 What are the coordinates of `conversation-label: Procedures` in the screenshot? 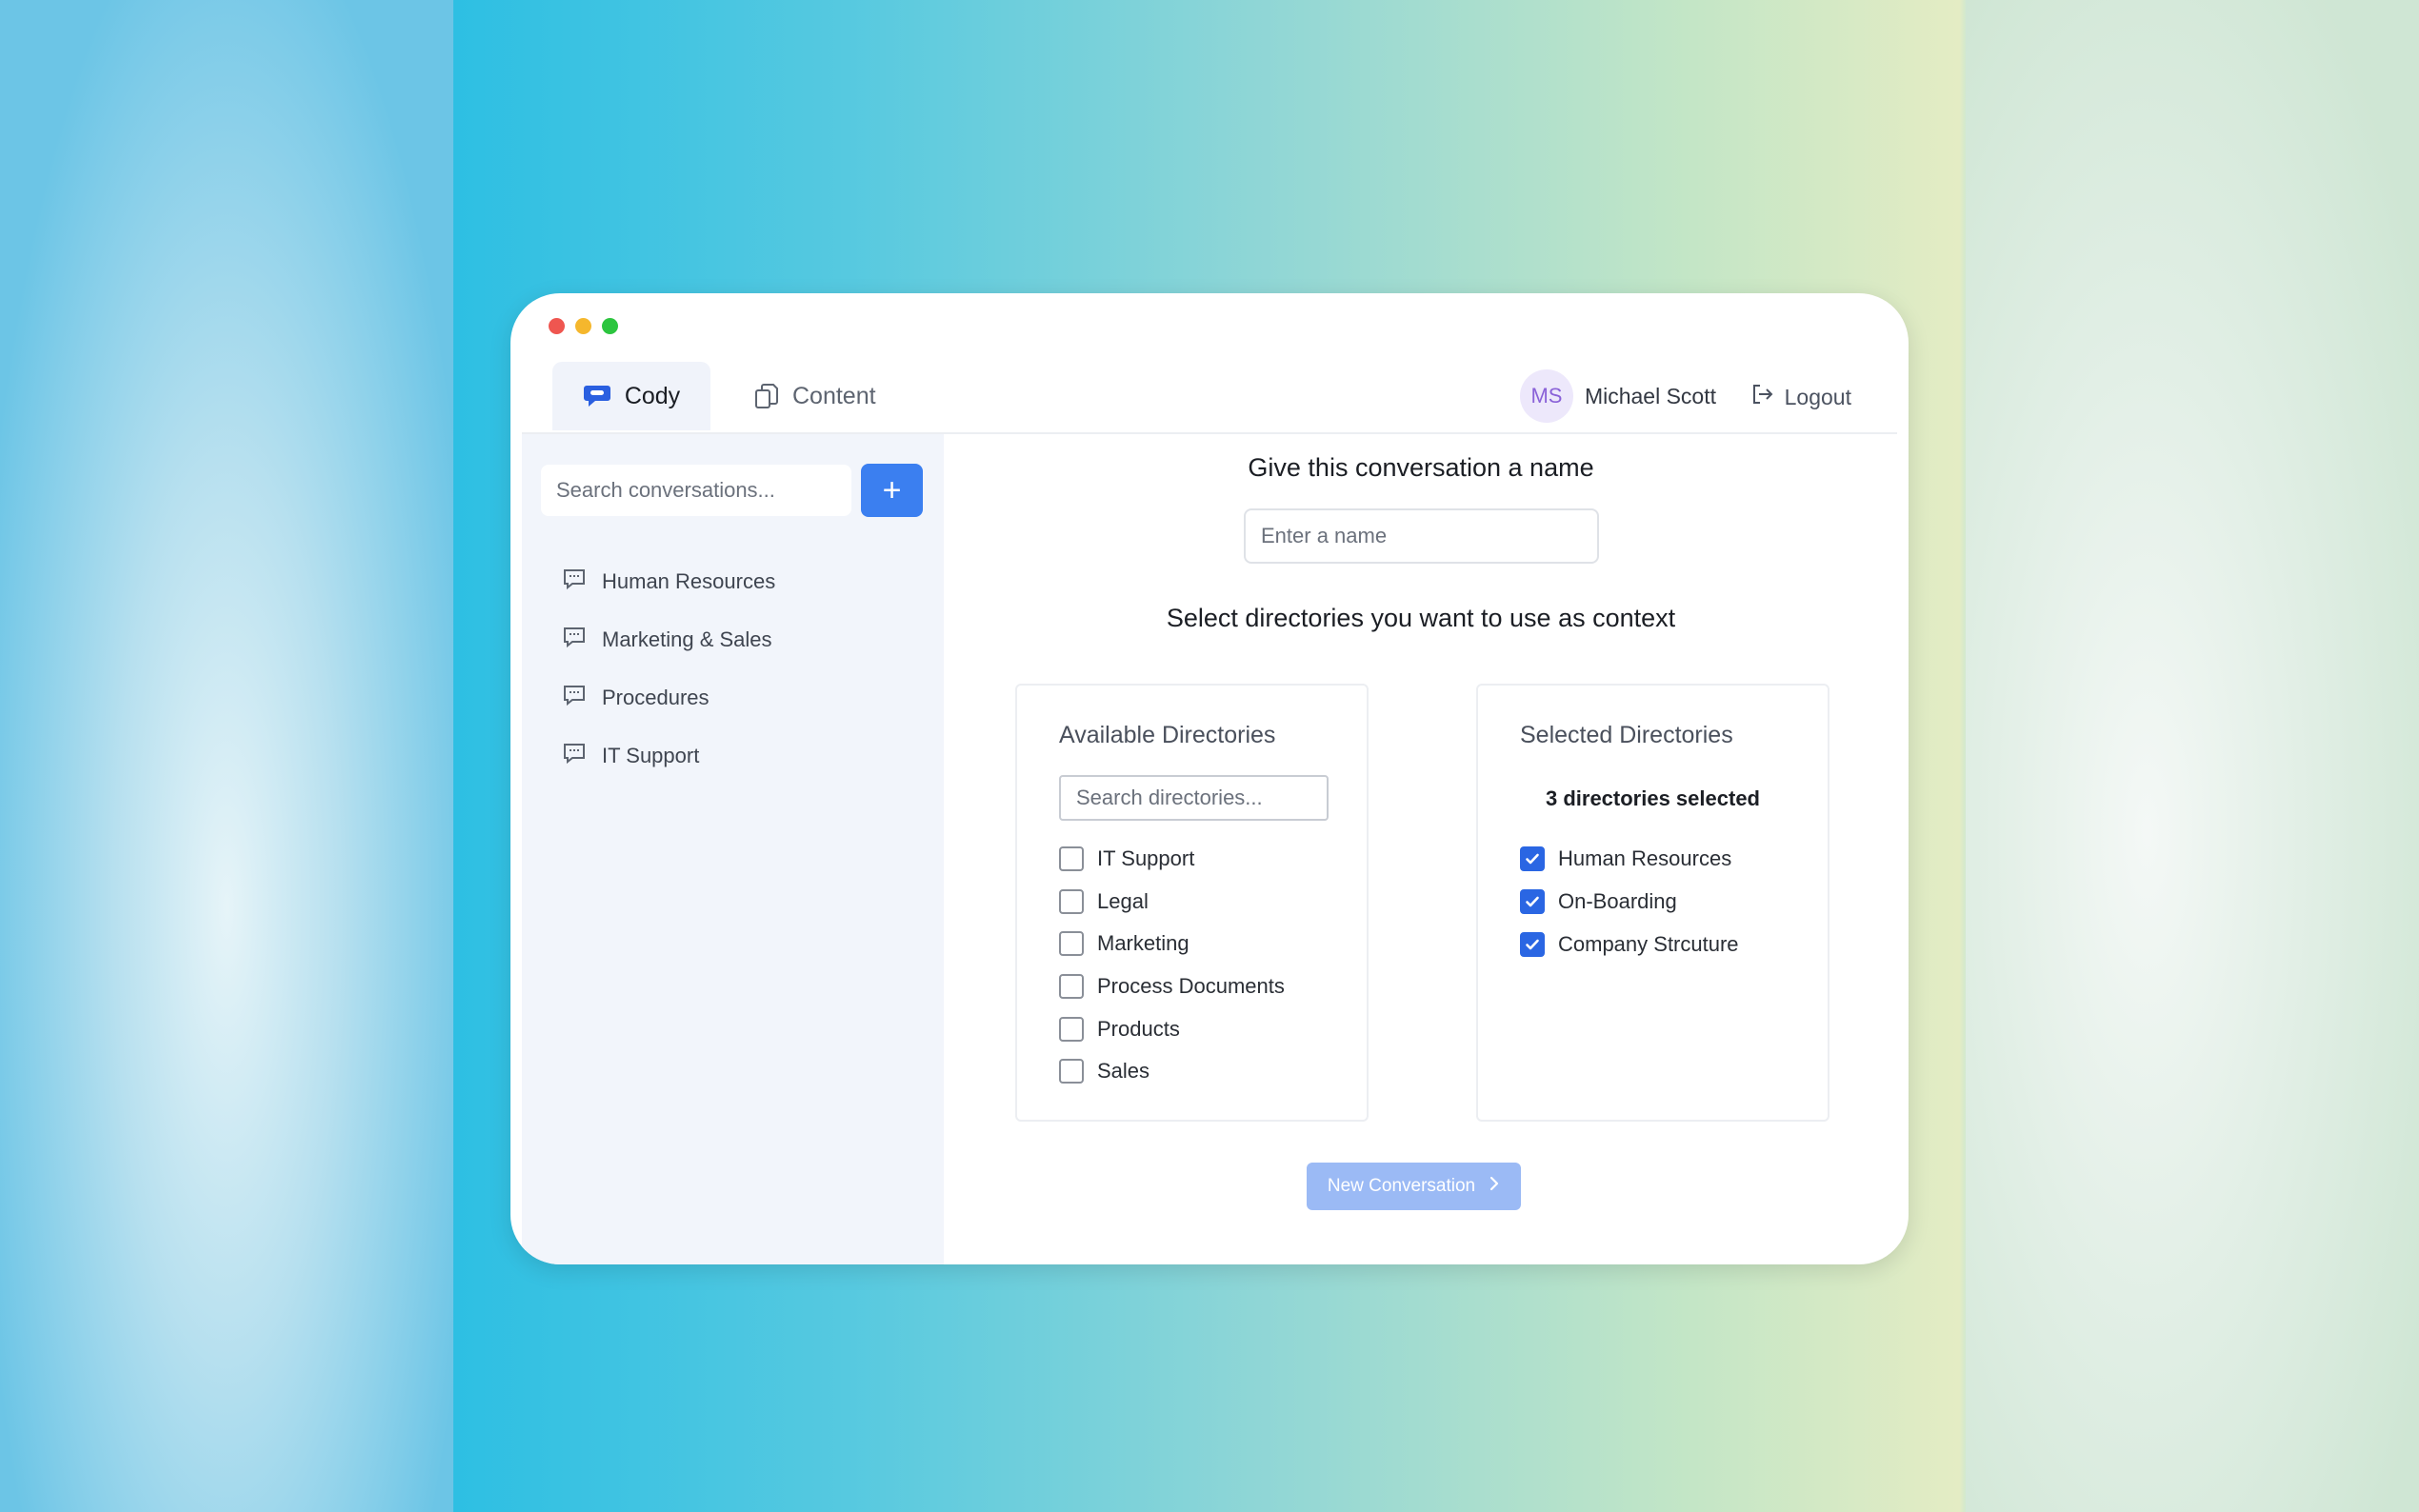 It's located at (656, 697).